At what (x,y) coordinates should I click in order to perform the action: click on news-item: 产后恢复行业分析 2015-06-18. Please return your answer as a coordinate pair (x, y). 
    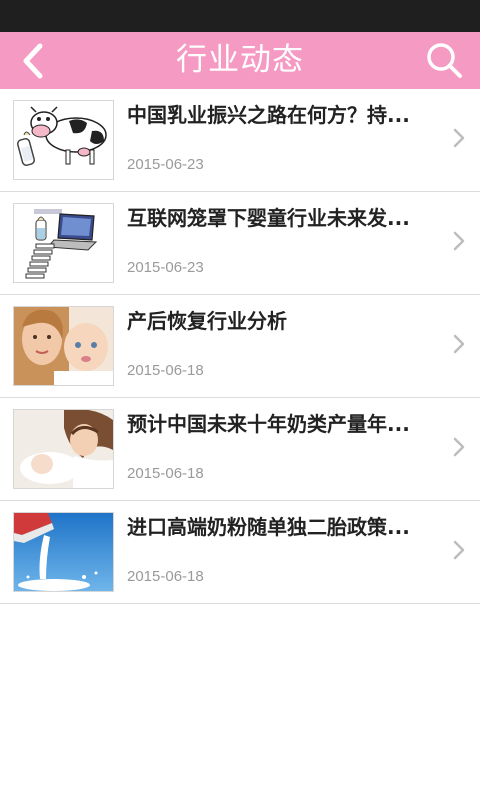
    Looking at the image, I should click on (240, 346).